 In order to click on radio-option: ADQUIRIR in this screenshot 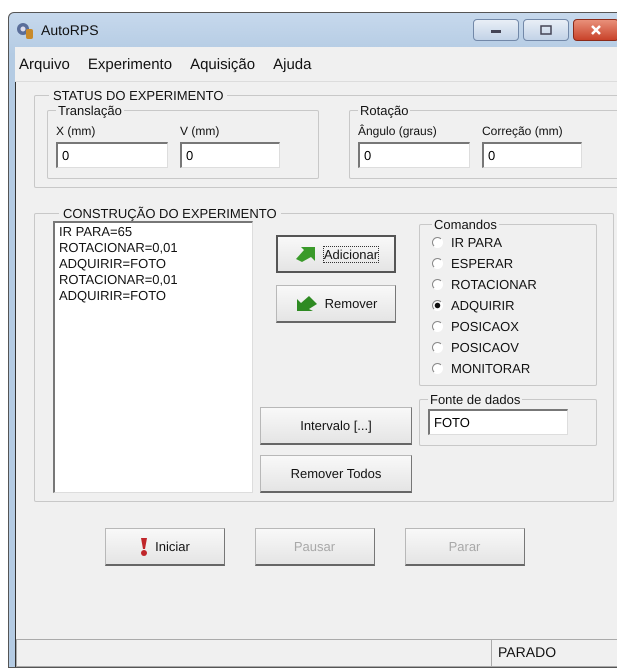, I will do `click(510, 305)`.